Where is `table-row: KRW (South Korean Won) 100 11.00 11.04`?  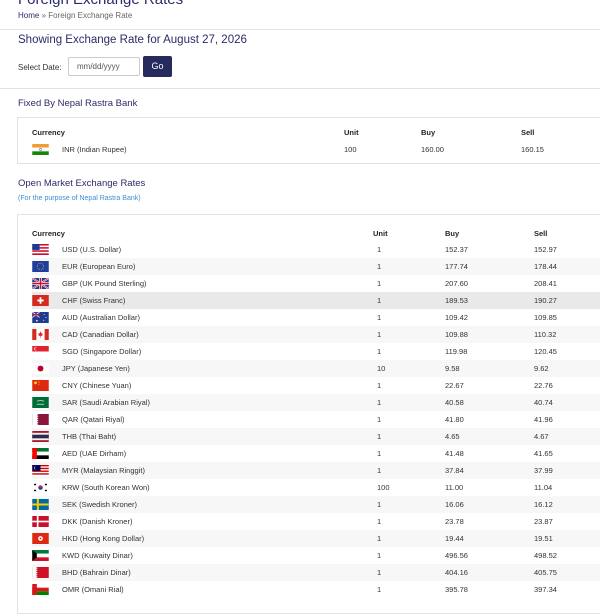 table-row: KRW (South Korean Won) 100 11.00 11.04 is located at coordinates (316, 487).